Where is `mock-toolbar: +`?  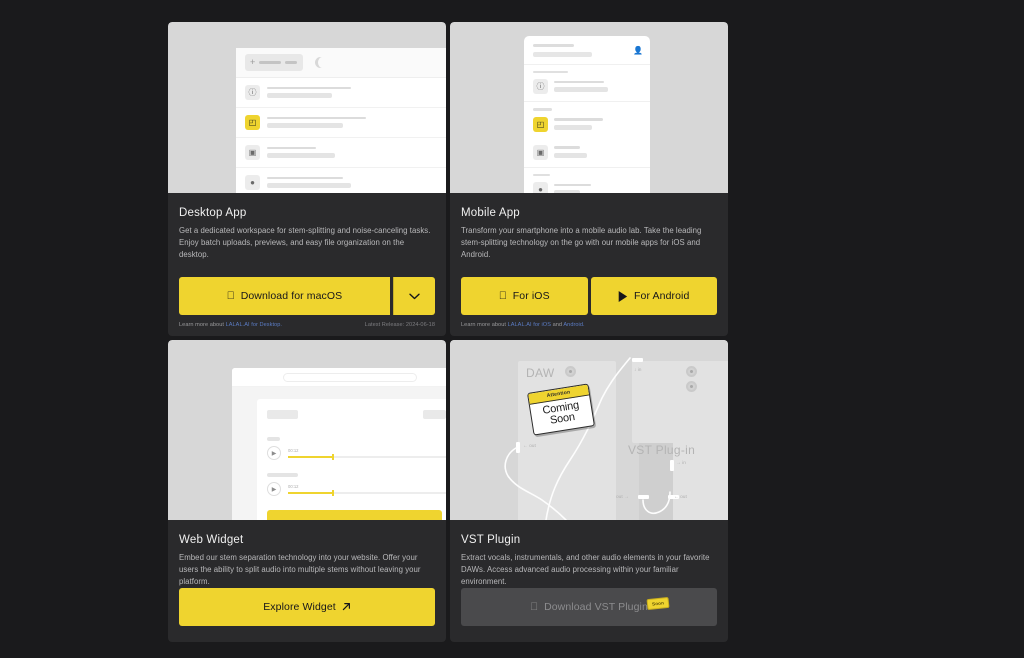
mock-toolbar: + is located at coordinates (341, 63).